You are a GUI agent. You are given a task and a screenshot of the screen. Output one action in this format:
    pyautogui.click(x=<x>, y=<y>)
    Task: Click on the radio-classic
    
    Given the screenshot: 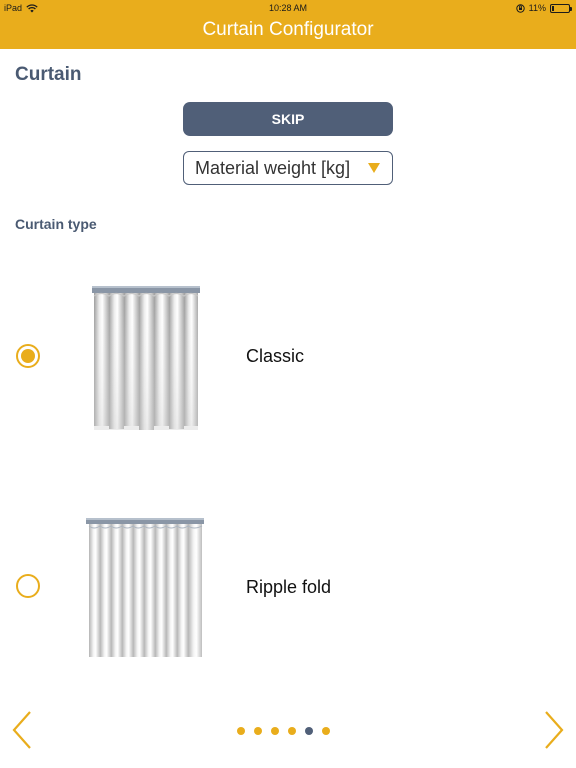 What is the action you would take?
    pyautogui.click(x=28, y=356)
    